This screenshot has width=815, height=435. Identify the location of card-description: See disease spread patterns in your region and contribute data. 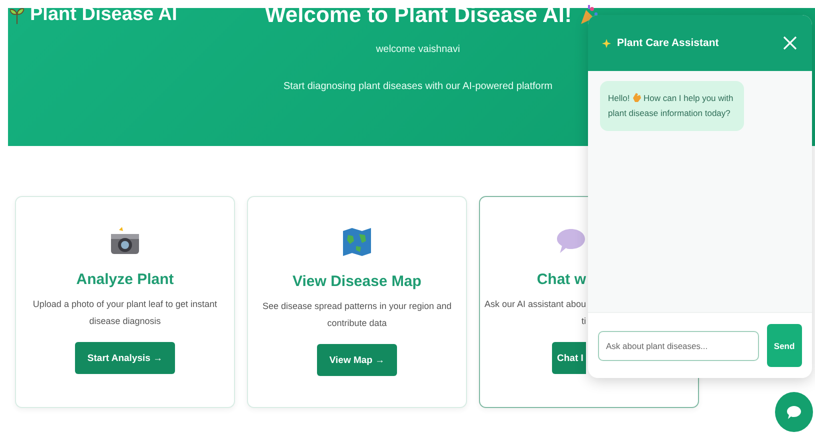
(357, 315).